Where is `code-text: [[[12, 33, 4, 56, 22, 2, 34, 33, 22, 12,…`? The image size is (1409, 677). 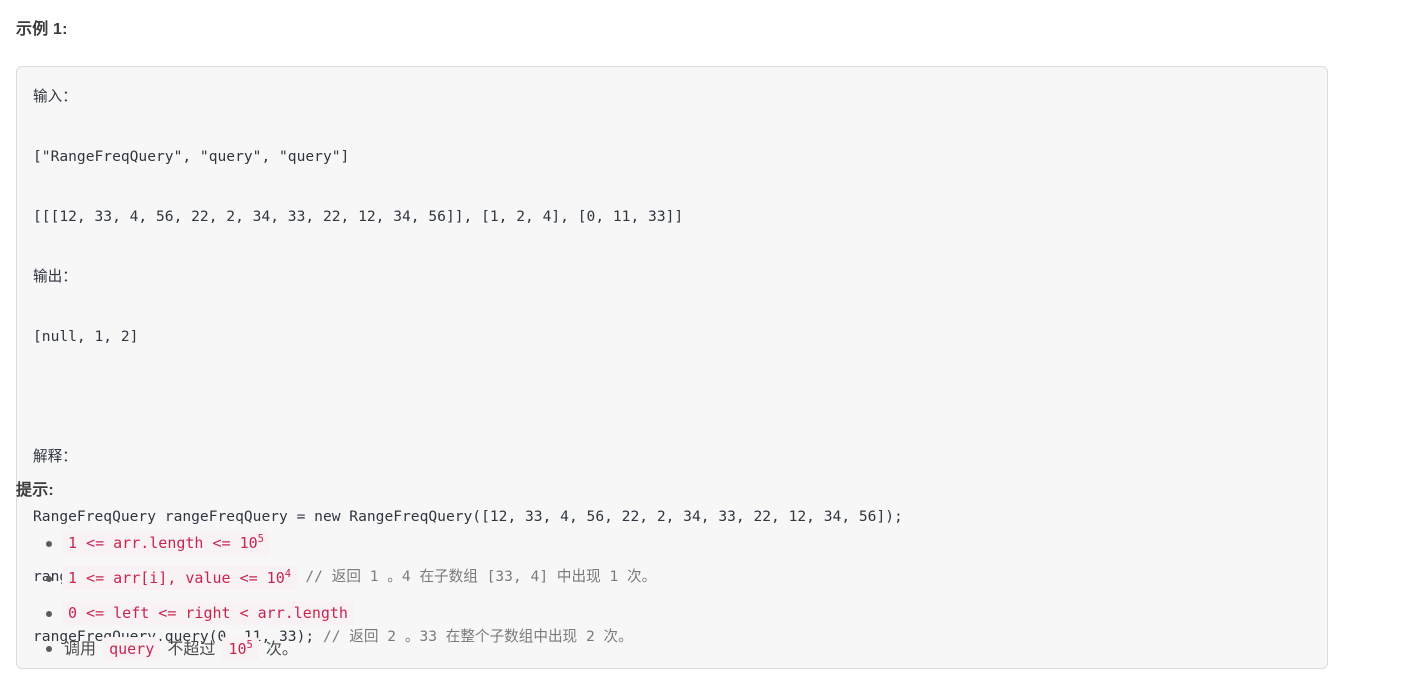
code-text: [[[12, 33, 4, 56, 22, 2, 34, 33, 22, 12,… is located at coordinates (358, 216).